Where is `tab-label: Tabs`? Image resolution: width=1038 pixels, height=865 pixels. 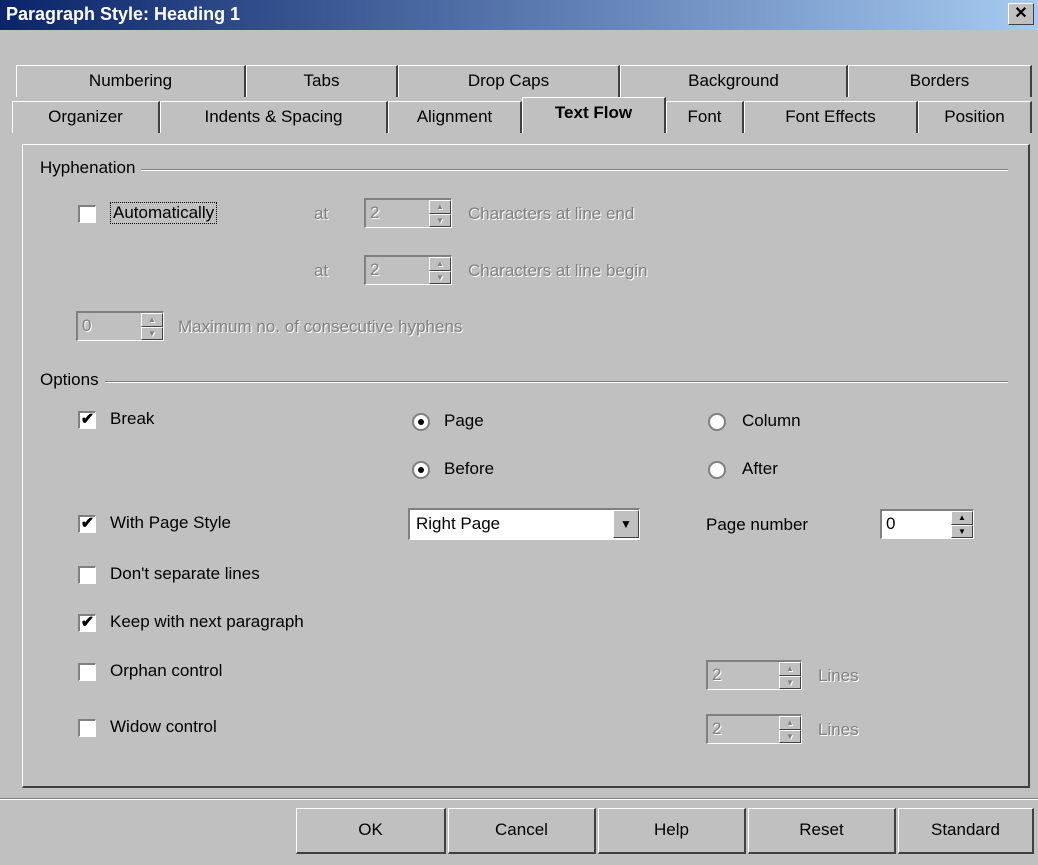 tab-label: Tabs is located at coordinates (321, 80).